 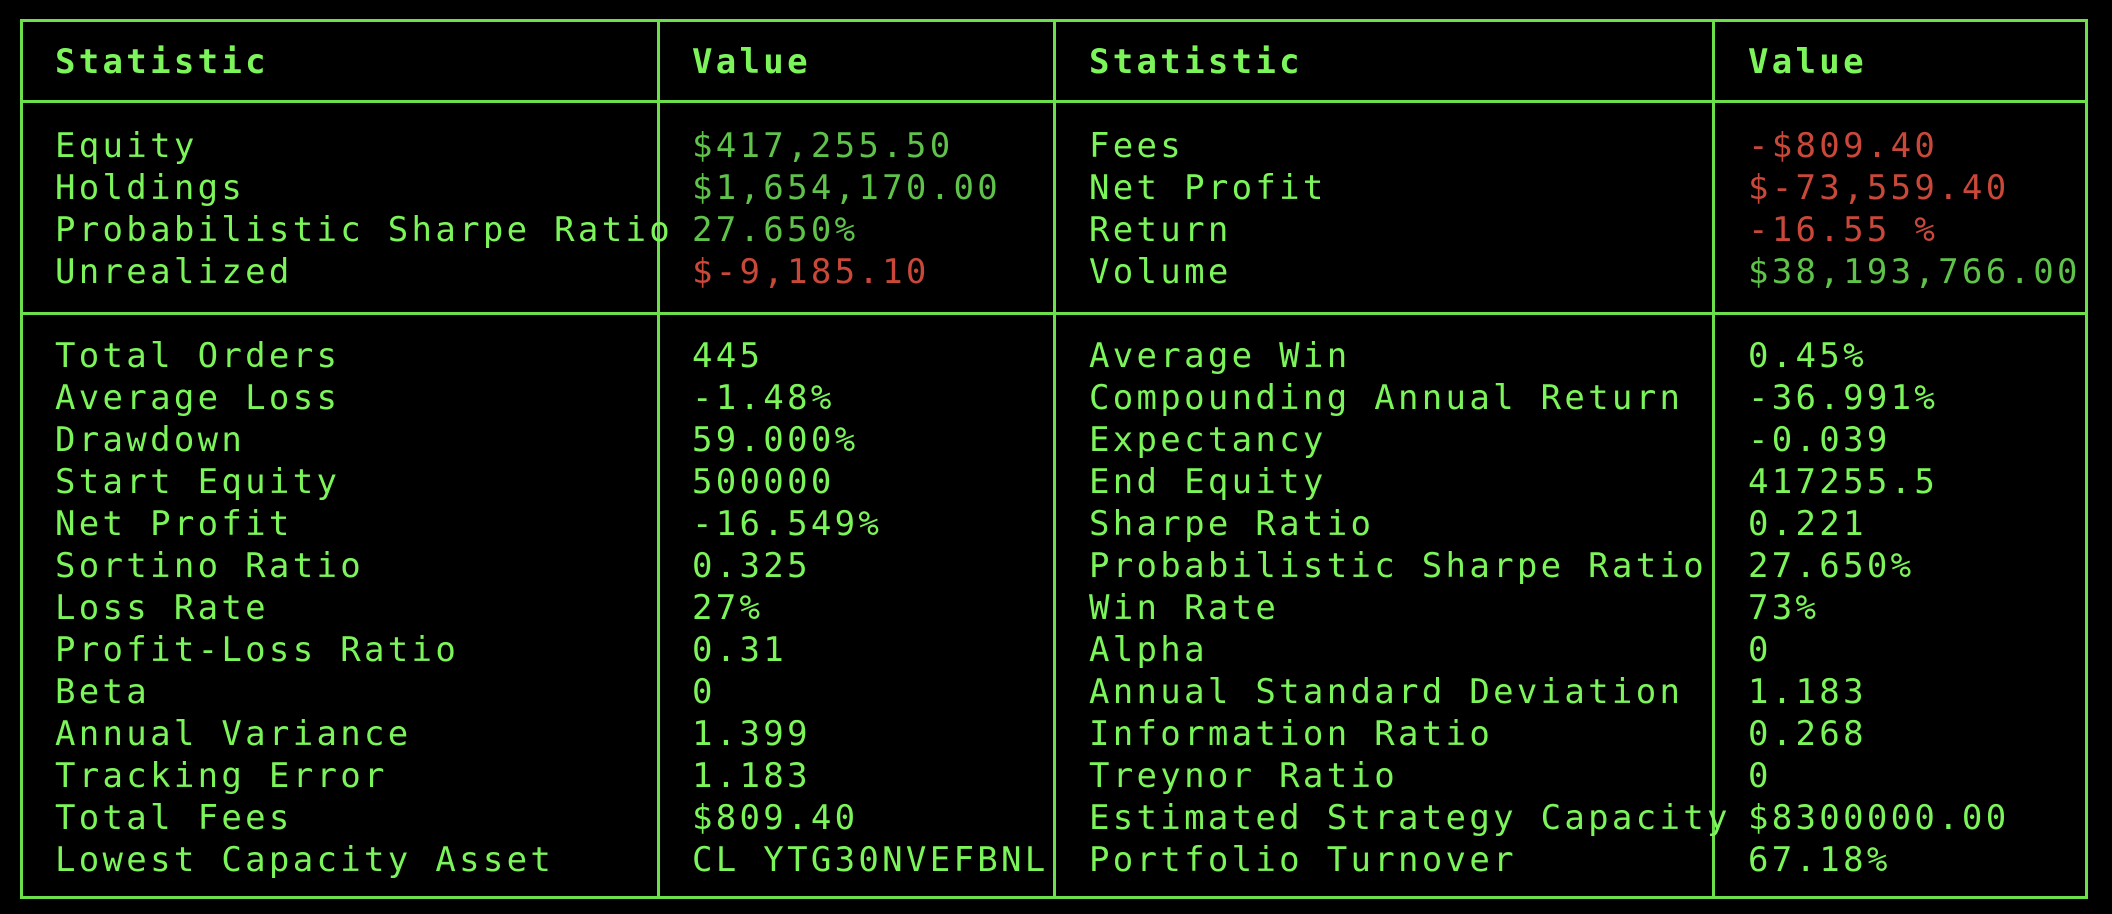 I want to click on statistic-value: 0.221, so click(x=1807, y=524).